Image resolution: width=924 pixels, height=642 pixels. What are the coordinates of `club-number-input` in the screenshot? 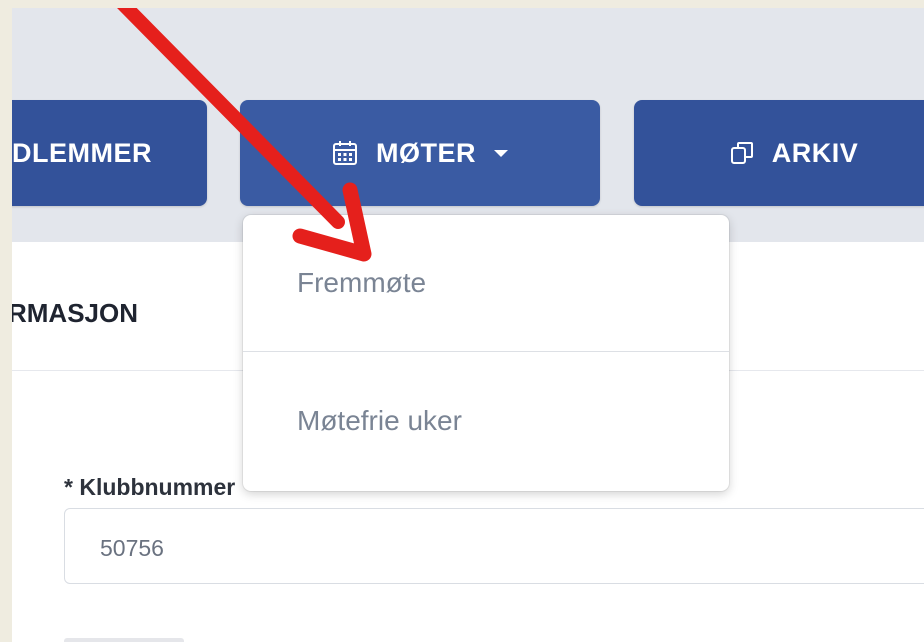 It's located at (494, 546).